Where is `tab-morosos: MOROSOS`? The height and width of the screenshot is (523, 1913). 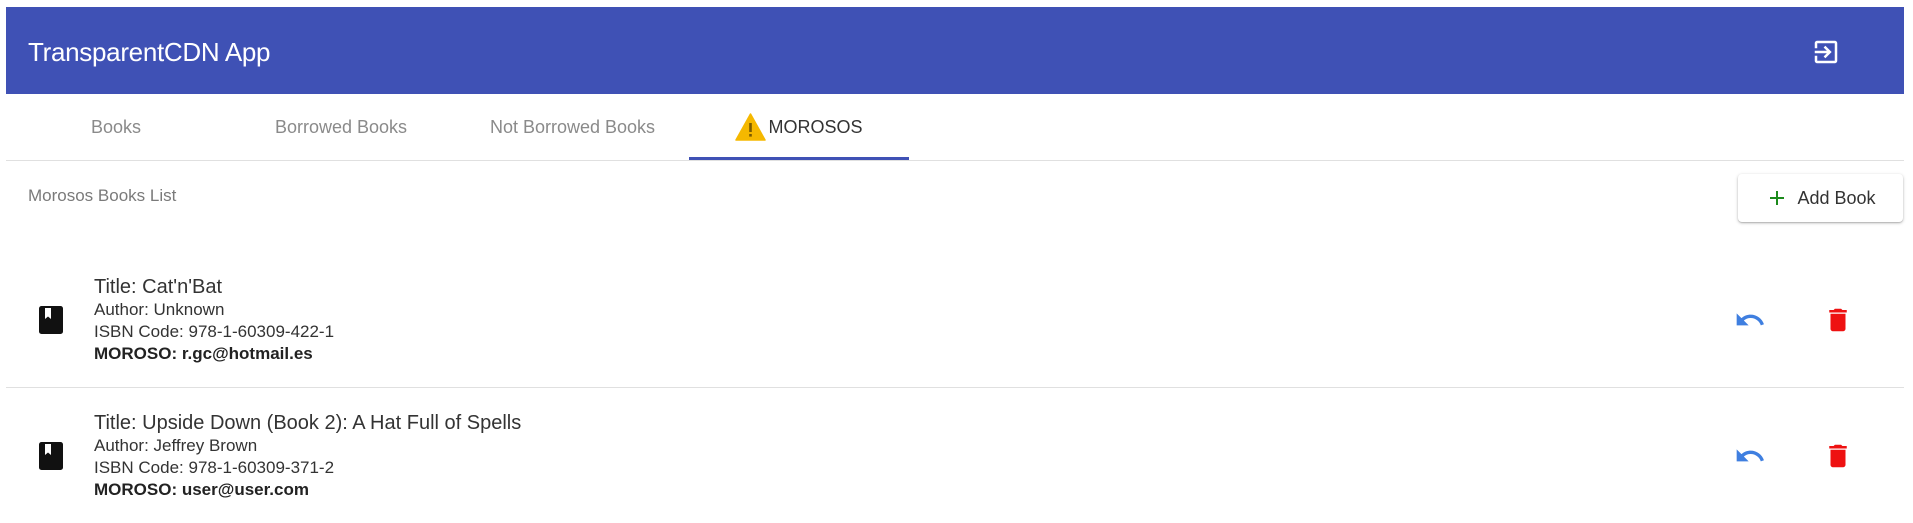 tab-morosos: MOROSOS is located at coordinates (799, 127).